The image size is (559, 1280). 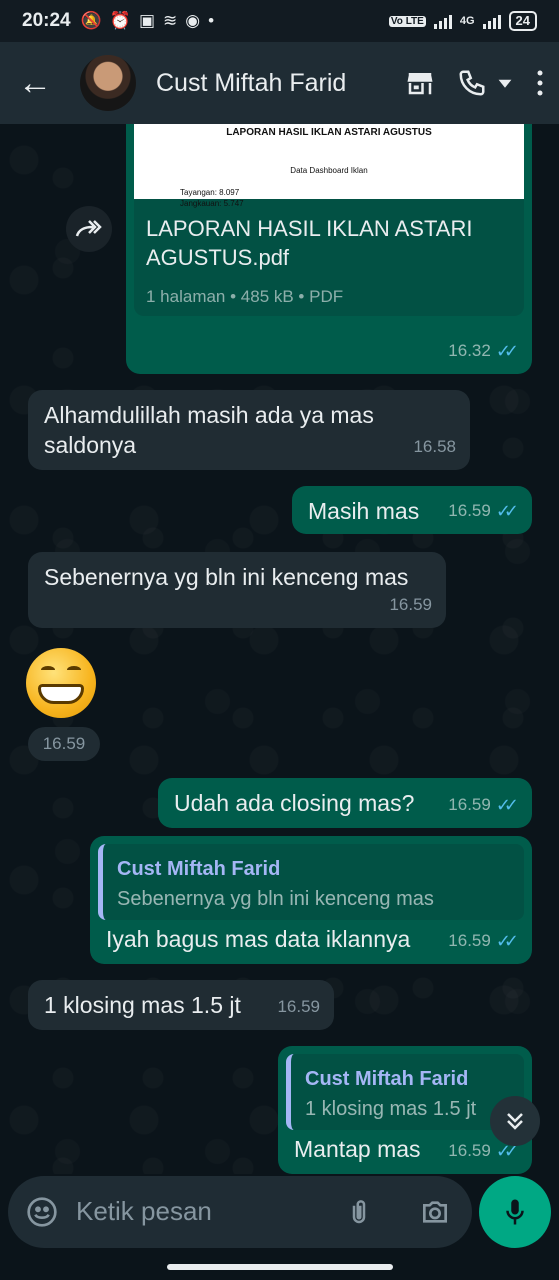 I want to click on quote-text: Sebenernya yg bln ini kenceng mas, so click(x=275, y=899).